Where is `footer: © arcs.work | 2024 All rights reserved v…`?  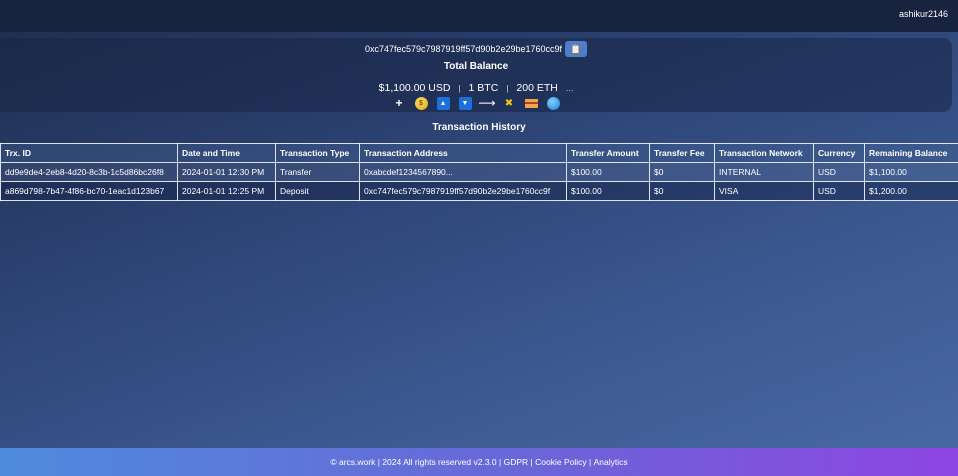 footer: © arcs.work | 2024 All rights reserved v… is located at coordinates (479, 462).